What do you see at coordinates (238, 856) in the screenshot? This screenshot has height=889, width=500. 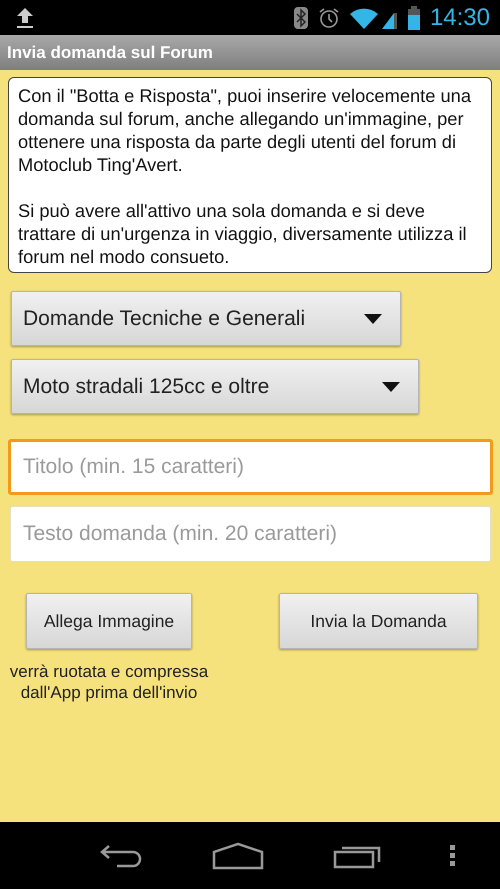 I see `home-icon` at bounding box center [238, 856].